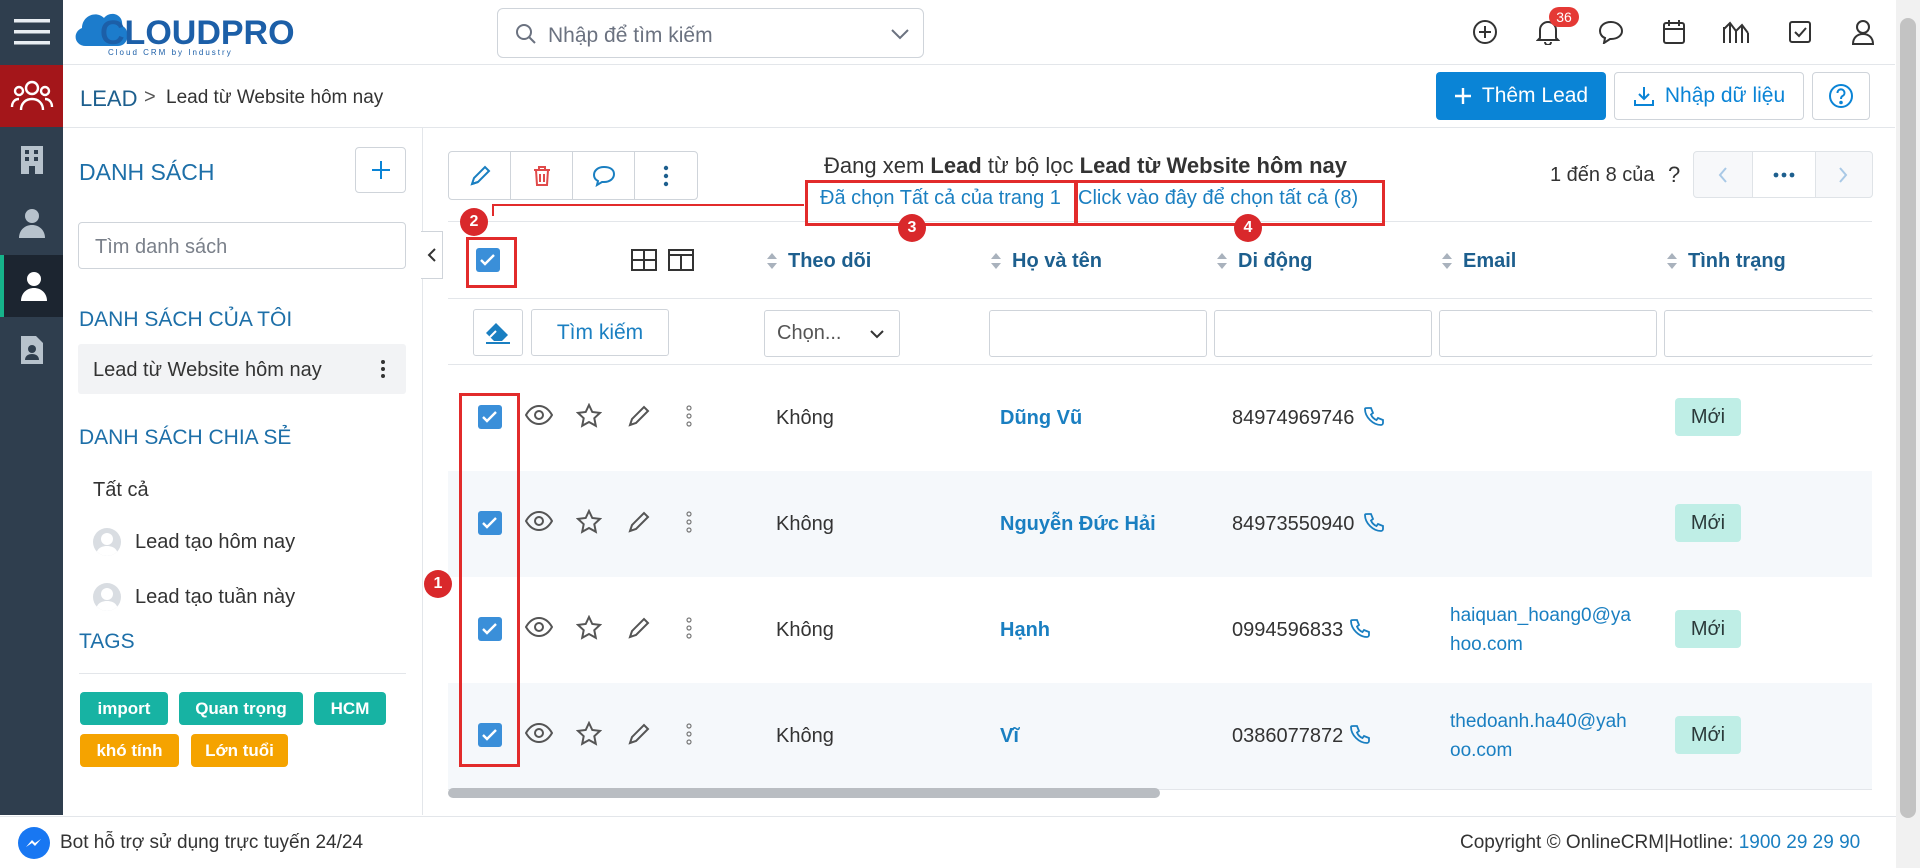  Describe the element at coordinates (1674, 32) in the screenshot. I see `calendar-icon` at that location.